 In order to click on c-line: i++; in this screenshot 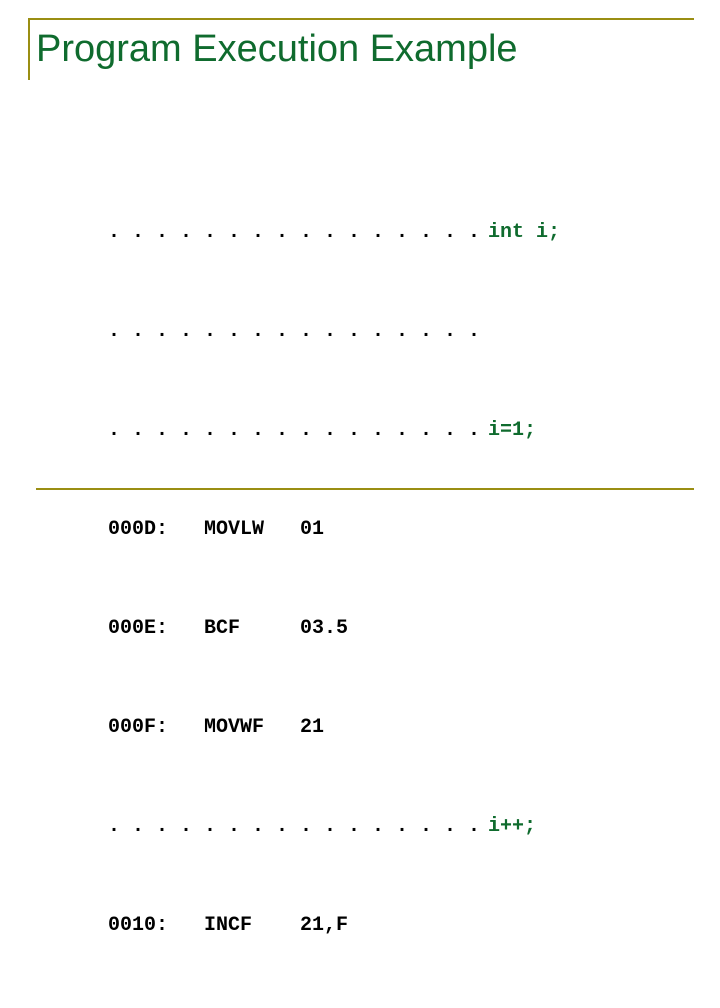, I will do `click(512, 826)`.